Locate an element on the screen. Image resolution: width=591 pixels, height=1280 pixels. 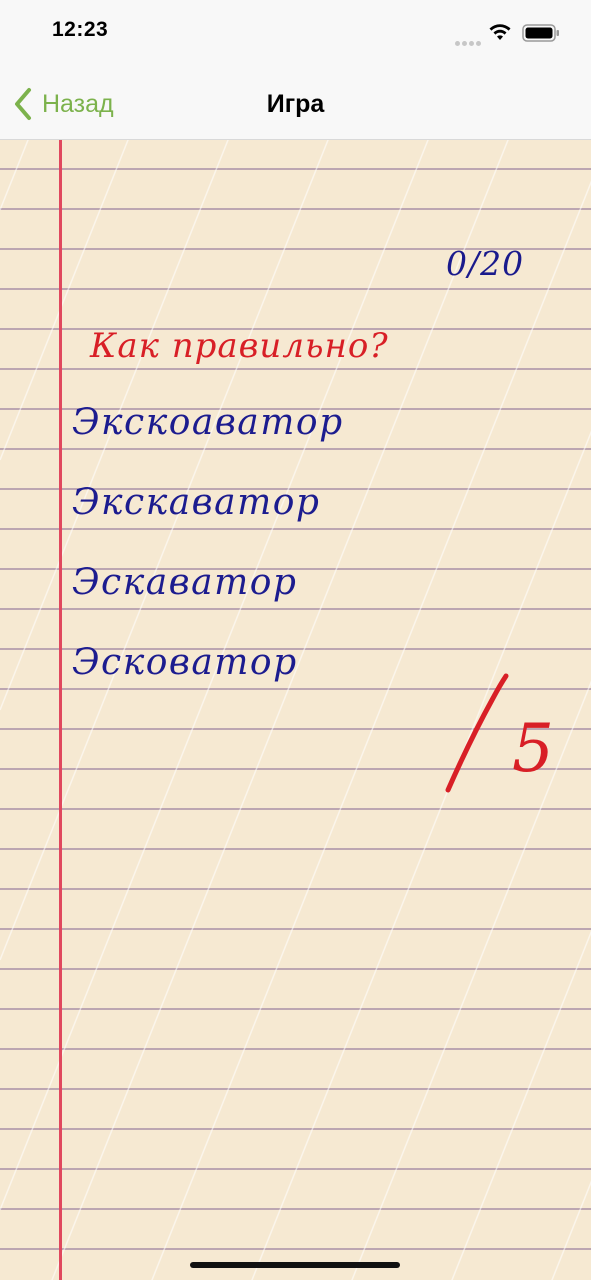
answer-option-4: Эсковатор is located at coordinates (185, 662).